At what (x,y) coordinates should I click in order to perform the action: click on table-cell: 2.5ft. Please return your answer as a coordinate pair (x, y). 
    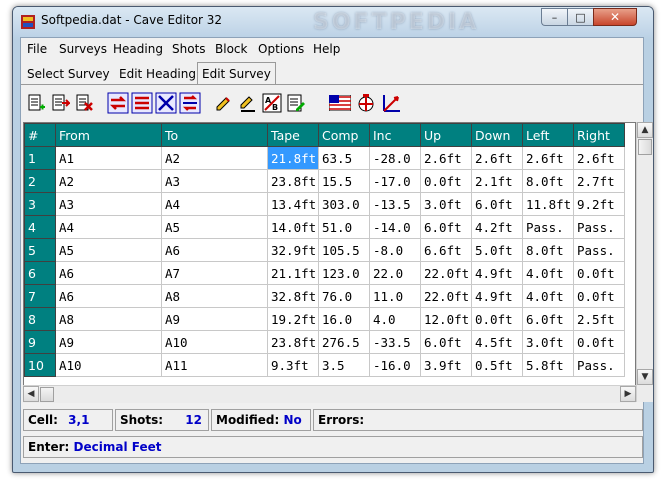
    Looking at the image, I should click on (599, 319).